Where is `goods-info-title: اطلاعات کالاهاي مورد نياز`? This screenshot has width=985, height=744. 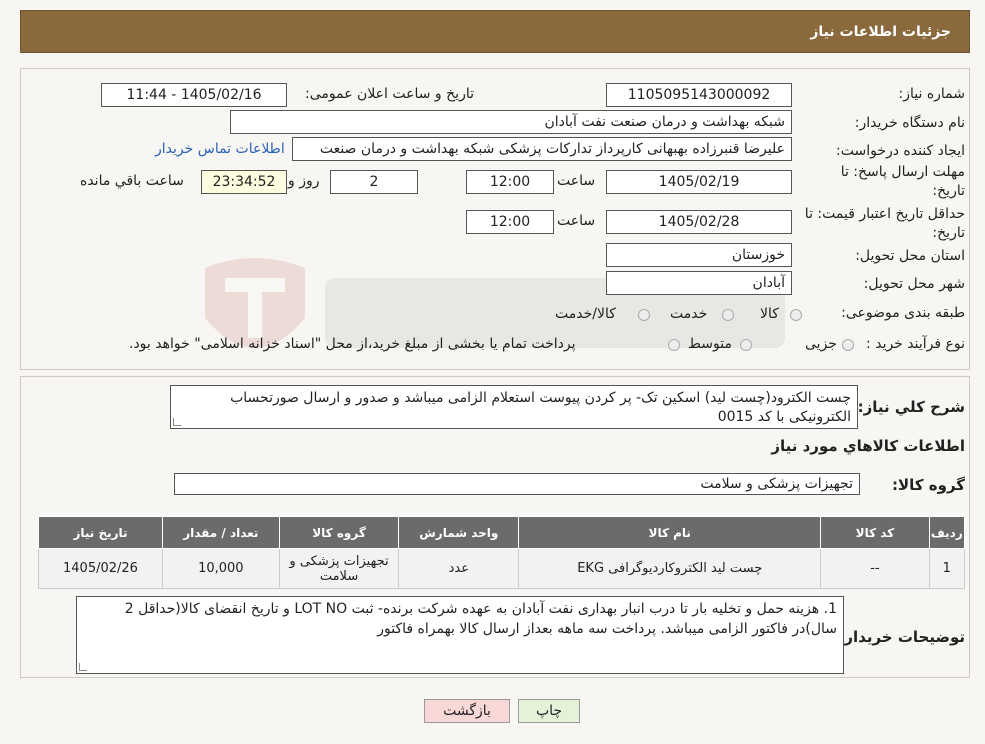 goods-info-title: اطلاعات کالاهاي مورد نياز is located at coordinates (868, 446).